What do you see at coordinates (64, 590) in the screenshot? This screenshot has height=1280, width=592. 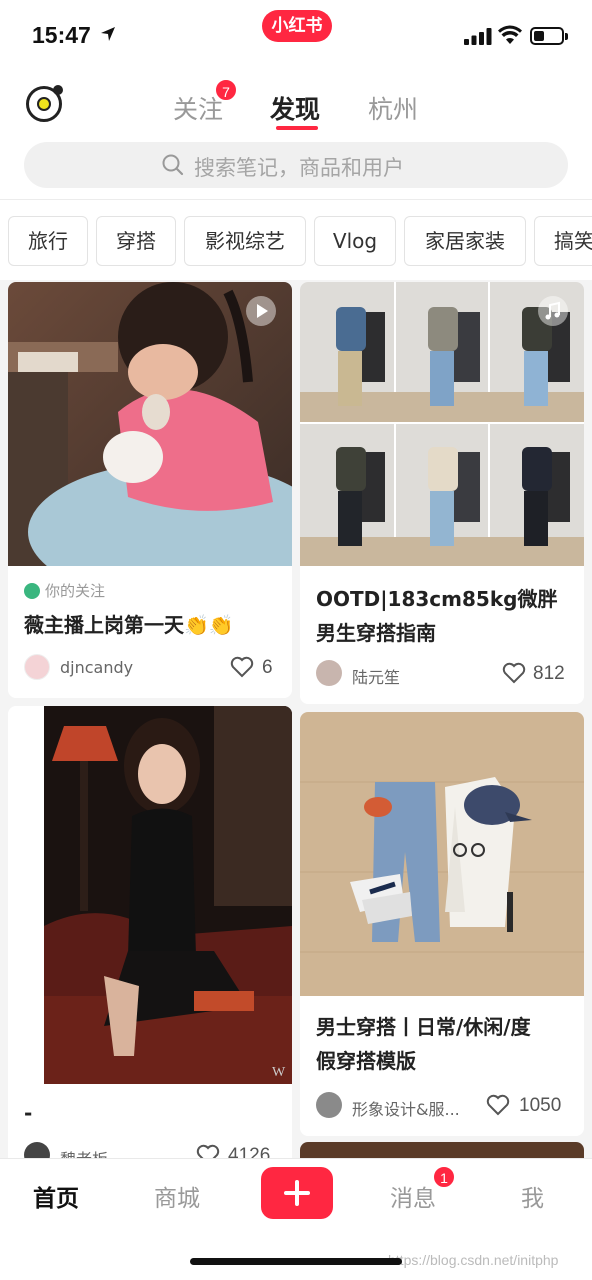 I see `following-tag: 你的关注` at bounding box center [64, 590].